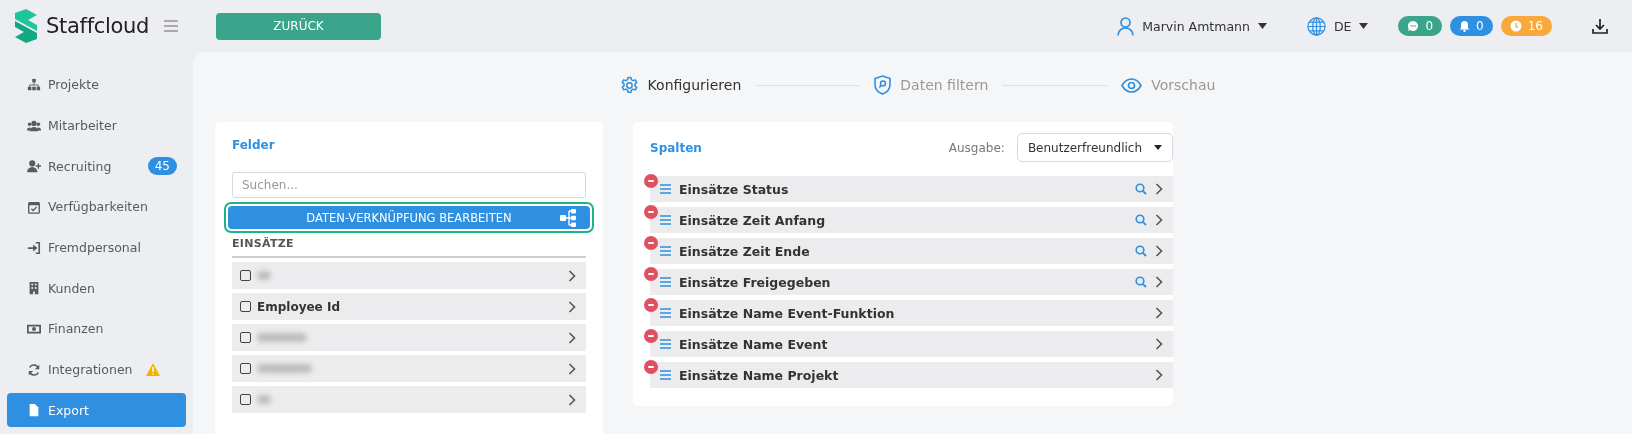 This screenshot has height=434, width=1632. What do you see at coordinates (96, 369) in the screenshot?
I see `sidebar-item: Integrationen` at bounding box center [96, 369].